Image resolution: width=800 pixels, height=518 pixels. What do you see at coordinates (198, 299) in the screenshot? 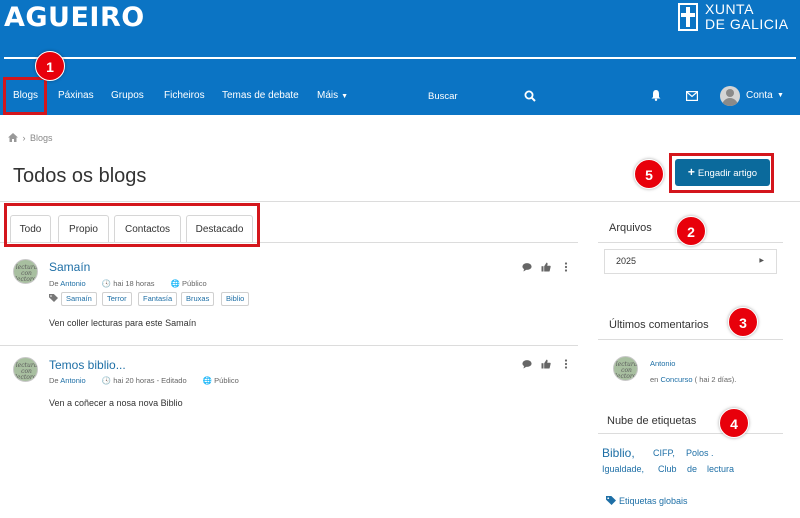
I see `tag-chip: Bruxas` at bounding box center [198, 299].